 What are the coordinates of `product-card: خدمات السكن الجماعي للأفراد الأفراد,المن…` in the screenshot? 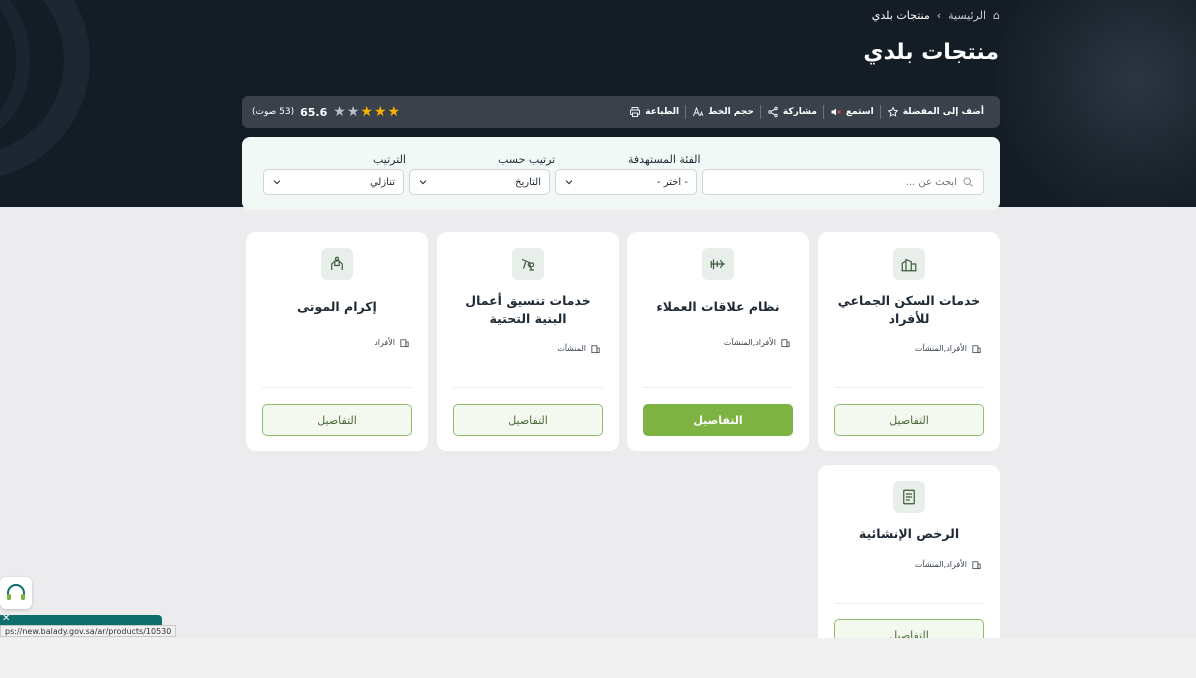 It's located at (909, 341).